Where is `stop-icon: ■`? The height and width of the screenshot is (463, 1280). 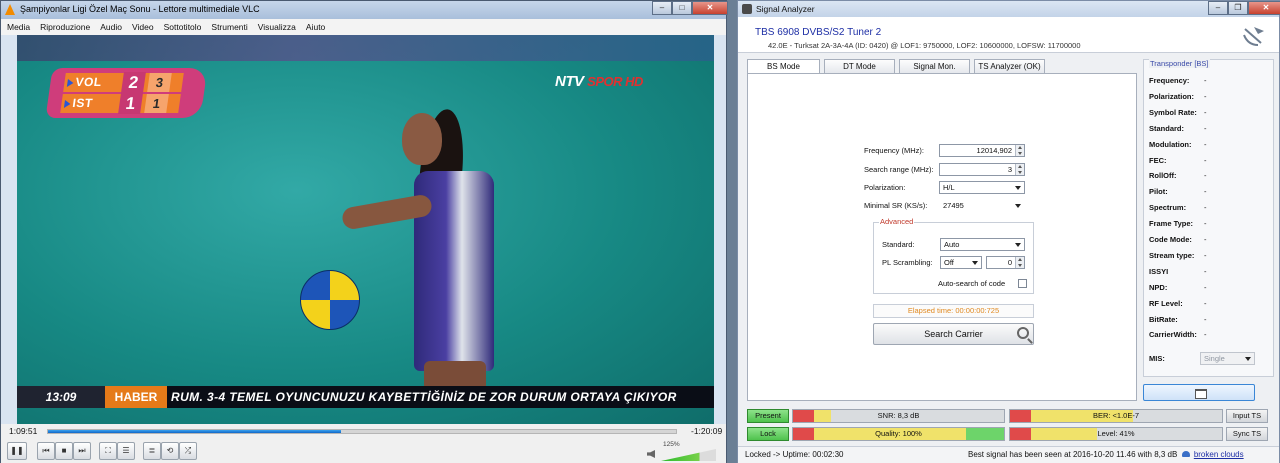
stop-icon: ■ is located at coordinates (64, 451).